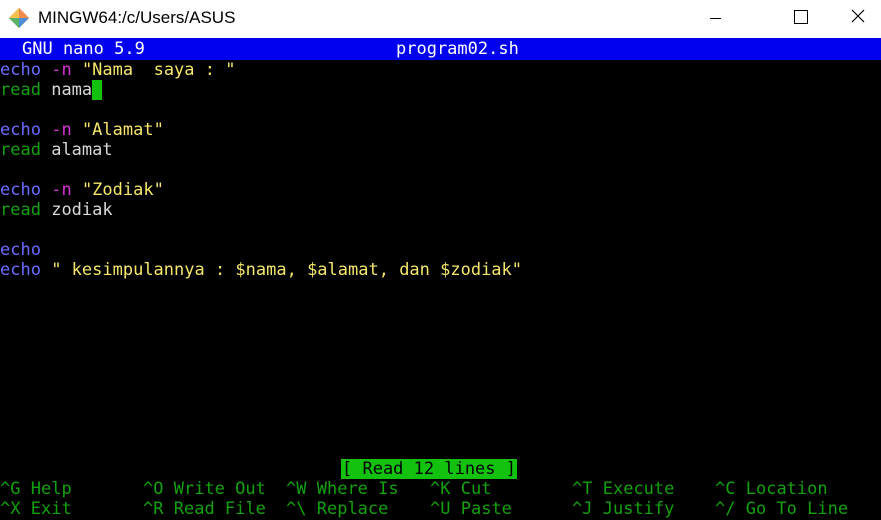 This screenshot has height=520, width=881. What do you see at coordinates (122, 130) in the screenshot?
I see `string-literal: "Alamat"` at bounding box center [122, 130].